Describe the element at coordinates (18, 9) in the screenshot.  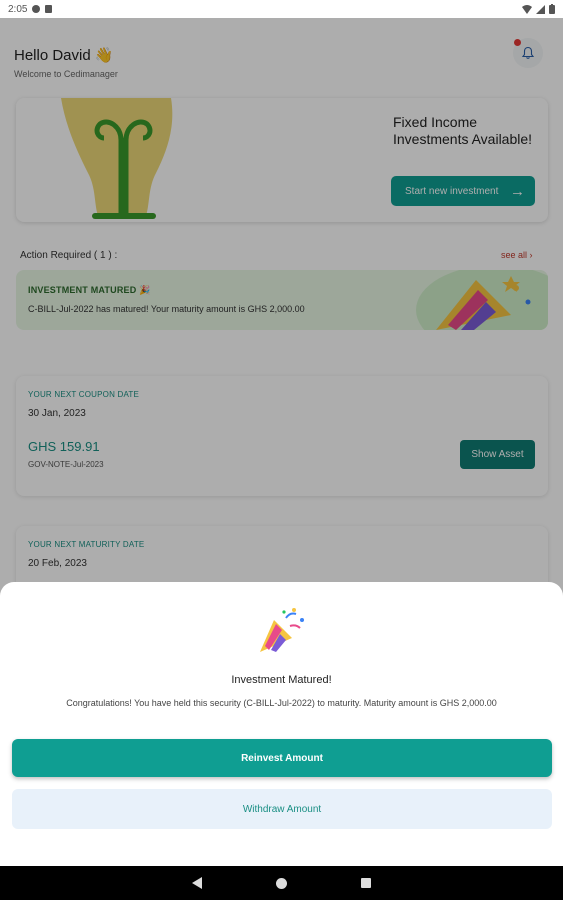
I see `status-time: 2:05` at that location.